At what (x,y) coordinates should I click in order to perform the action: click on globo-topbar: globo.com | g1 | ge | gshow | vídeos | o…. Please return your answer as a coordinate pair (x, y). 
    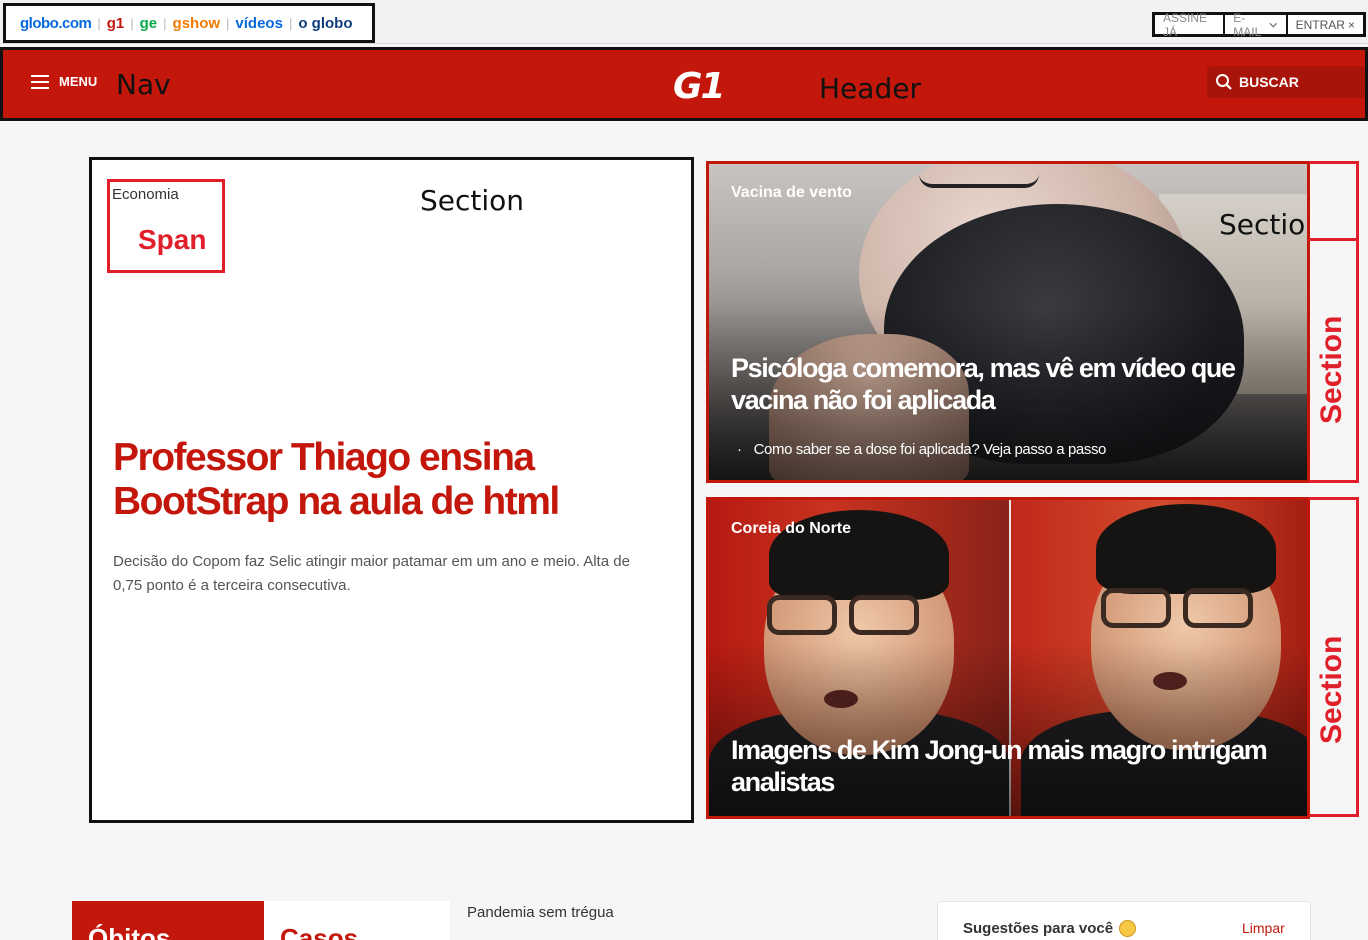
    Looking at the image, I should click on (684, 22).